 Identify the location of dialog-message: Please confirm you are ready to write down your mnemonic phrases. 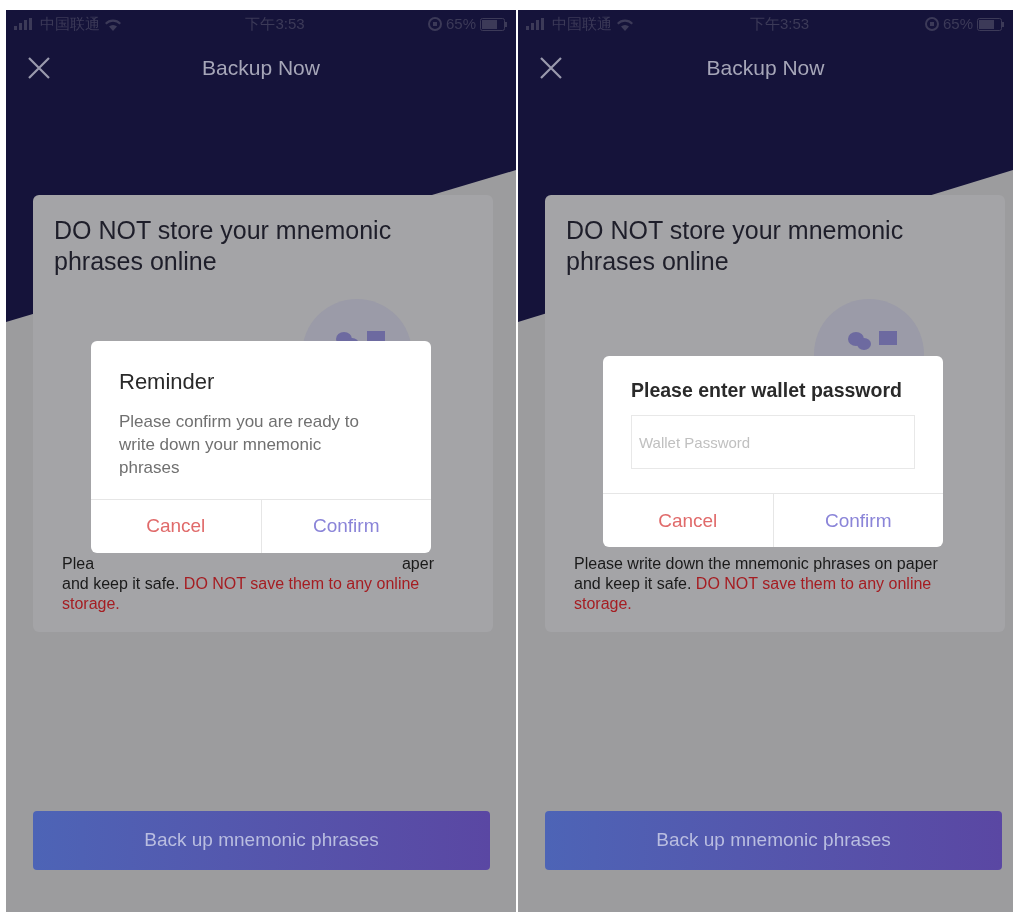
(239, 445).